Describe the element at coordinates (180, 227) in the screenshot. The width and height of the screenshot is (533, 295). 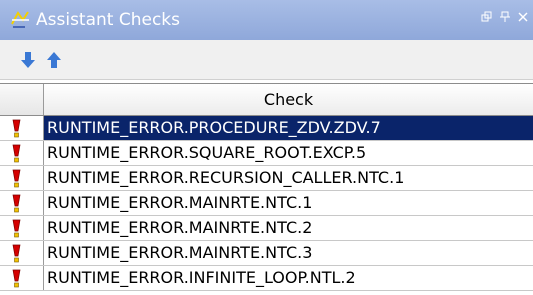
I see `check-cell: RUNTIME_ERROR.MAINRTE.NTC.2` at that location.